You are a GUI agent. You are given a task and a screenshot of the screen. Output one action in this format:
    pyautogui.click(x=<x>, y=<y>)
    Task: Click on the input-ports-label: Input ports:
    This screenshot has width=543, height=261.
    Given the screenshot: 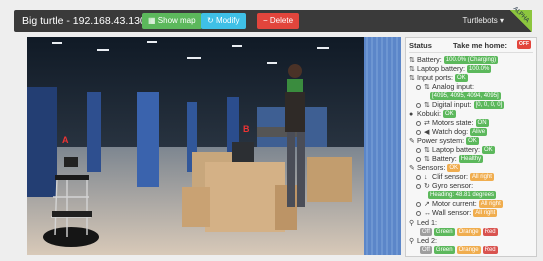 What is the action you would take?
    pyautogui.click(x=435, y=77)
    